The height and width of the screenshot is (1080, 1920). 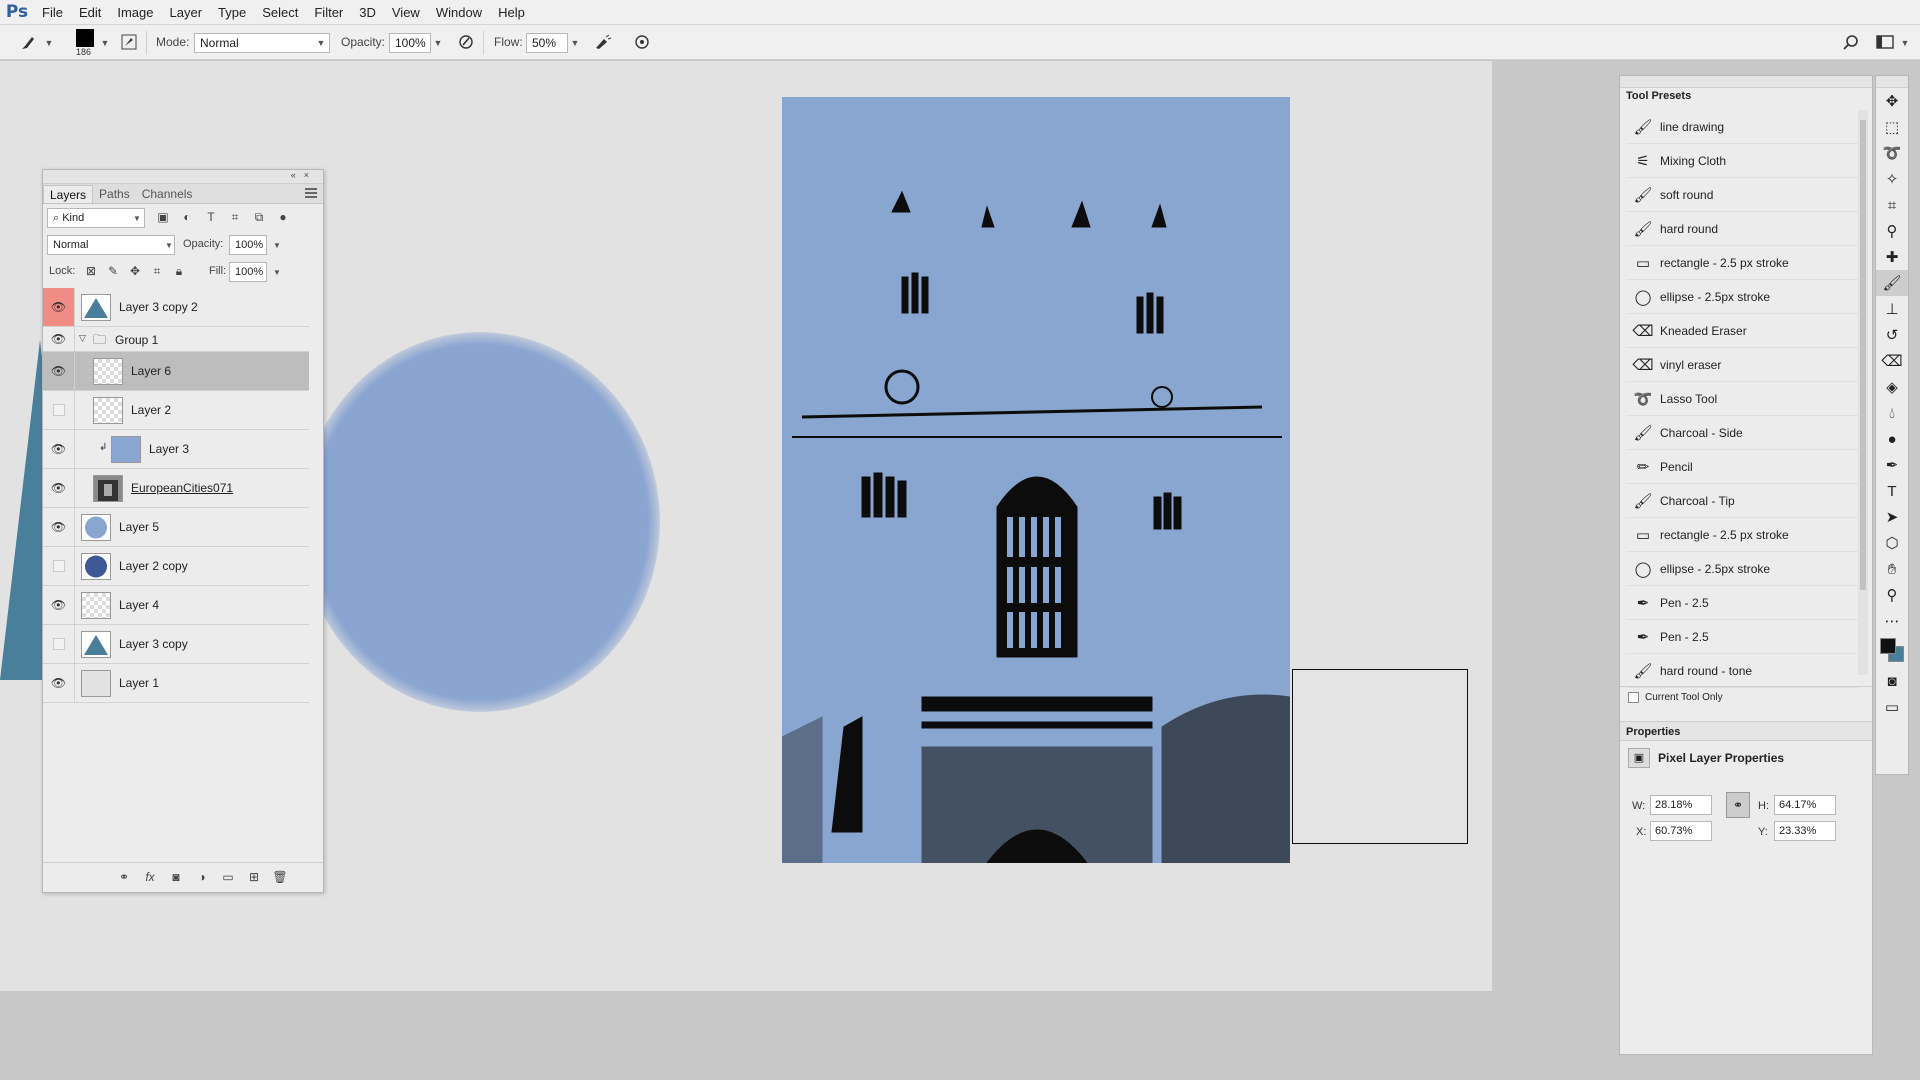 I want to click on brush-size-caret: ▼, so click(x=105, y=43).